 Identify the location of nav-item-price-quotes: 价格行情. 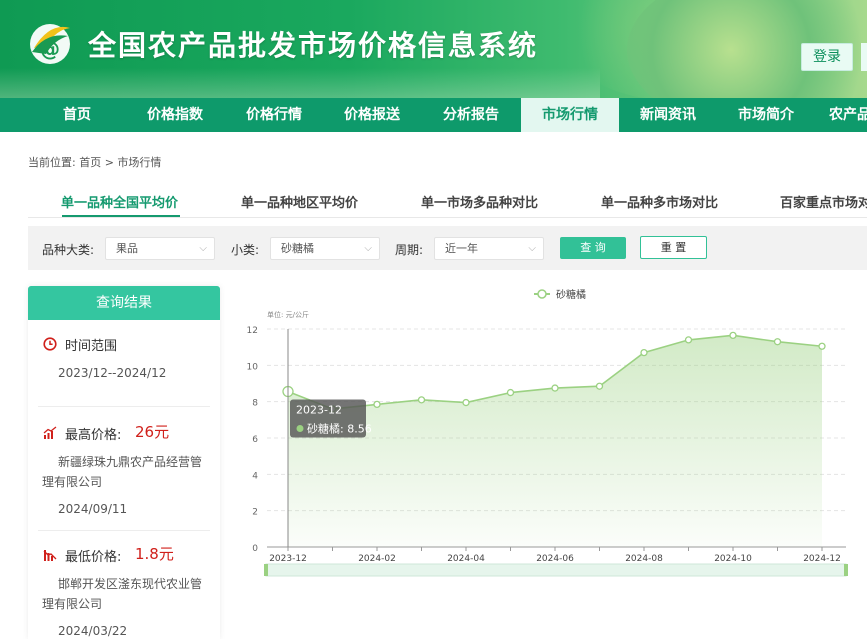
(274, 115).